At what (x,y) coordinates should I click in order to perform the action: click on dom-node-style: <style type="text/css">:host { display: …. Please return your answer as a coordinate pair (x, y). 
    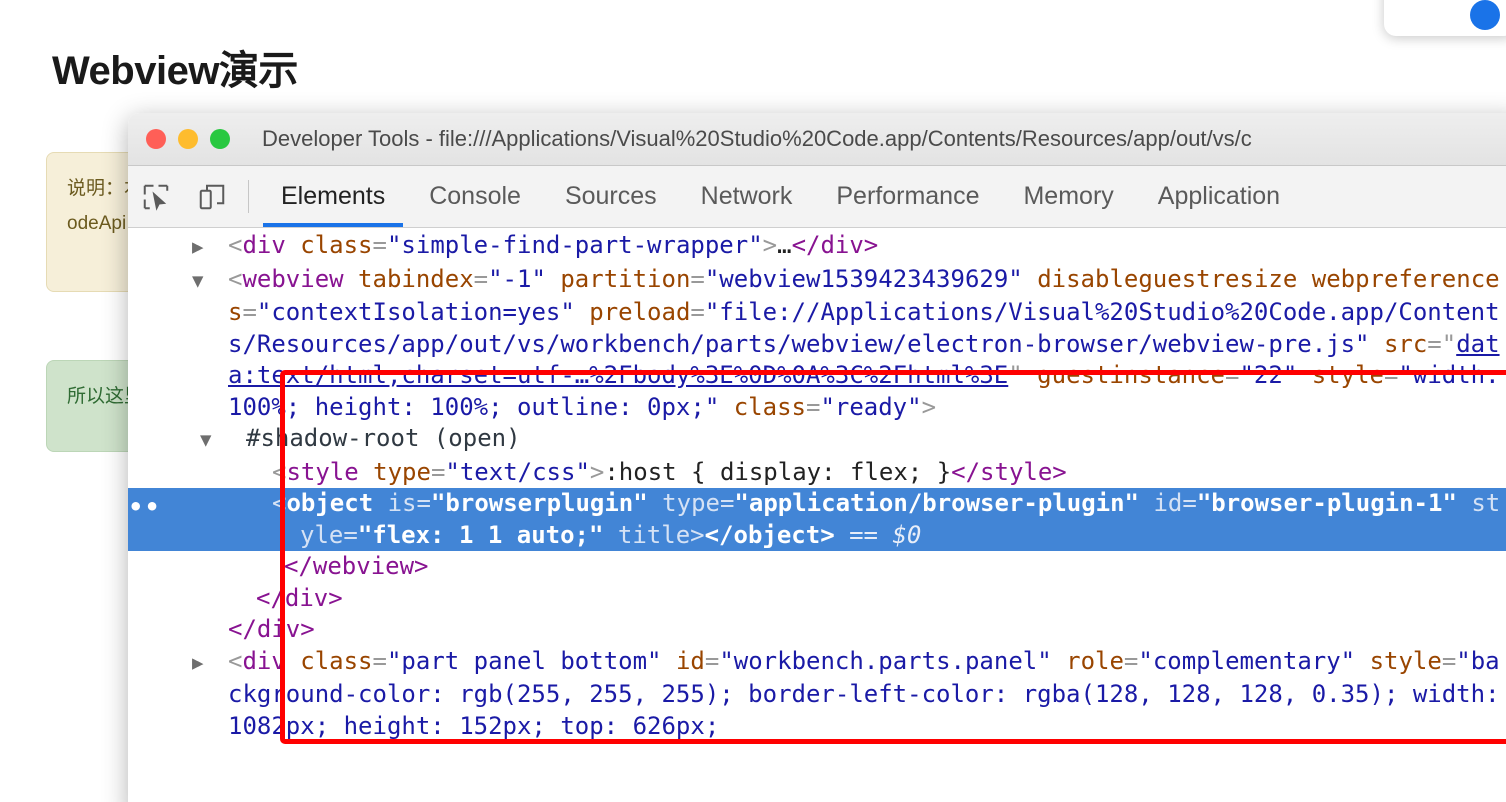
    Looking at the image, I should click on (817, 473).